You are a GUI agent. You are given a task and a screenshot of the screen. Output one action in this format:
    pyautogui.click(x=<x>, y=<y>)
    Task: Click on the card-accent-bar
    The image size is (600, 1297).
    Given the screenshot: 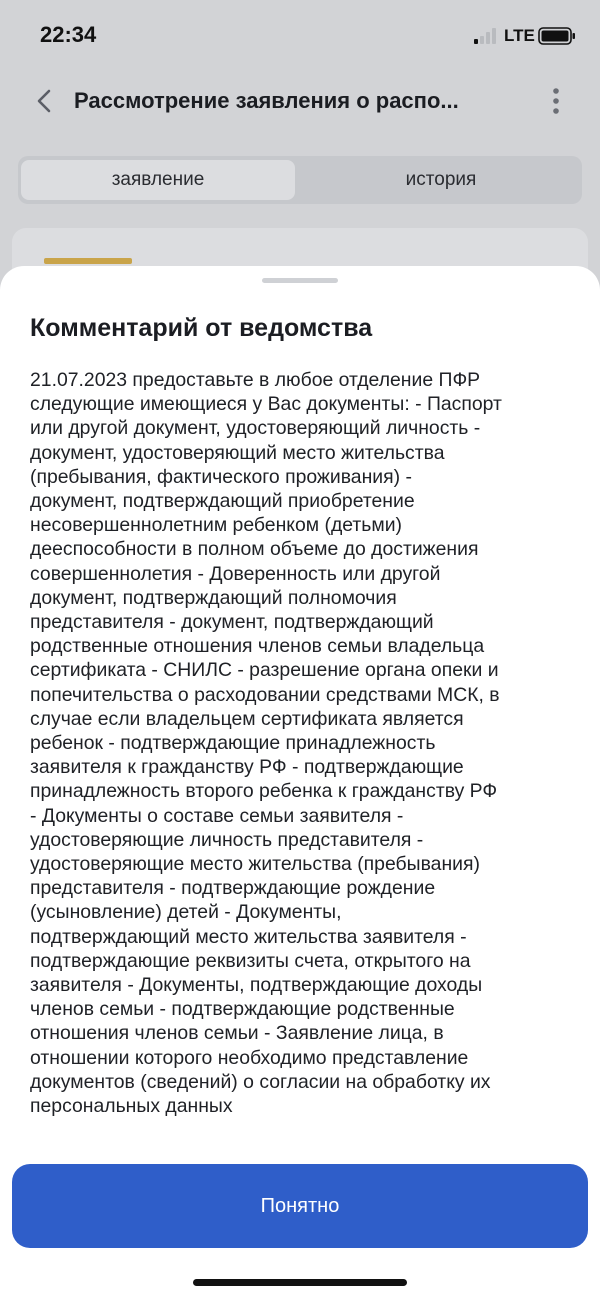 What is the action you would take?
    pyautogui.click(x=88, y=261)
    